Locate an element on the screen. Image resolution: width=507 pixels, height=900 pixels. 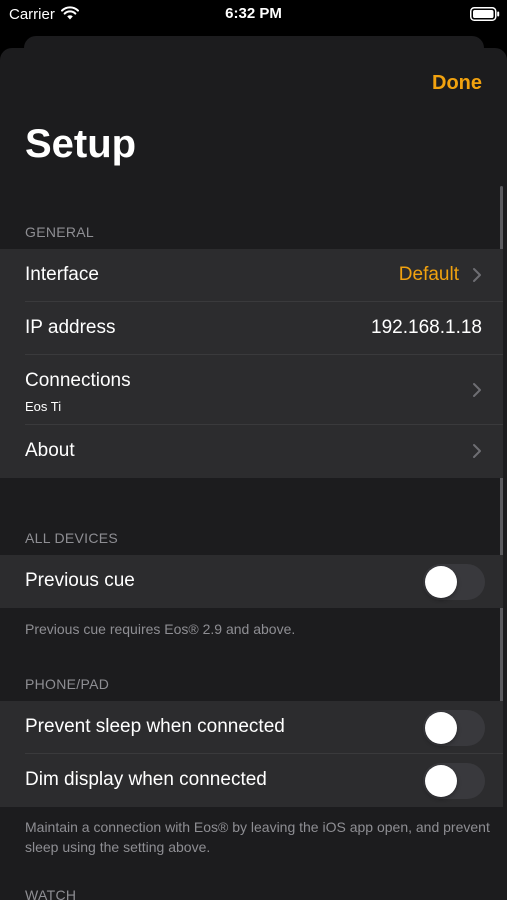
prevent-sleep-label: Prevent sleep when connected is located at coordinates (155, 726).